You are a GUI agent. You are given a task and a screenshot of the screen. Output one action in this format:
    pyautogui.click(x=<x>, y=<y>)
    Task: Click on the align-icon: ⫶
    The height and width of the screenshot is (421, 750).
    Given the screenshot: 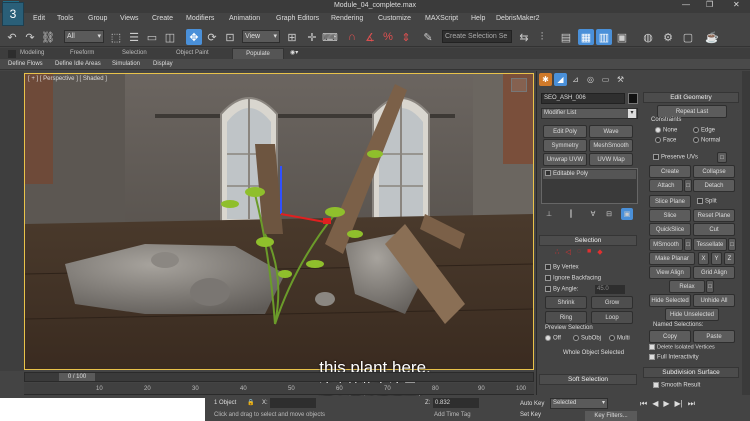 What is the action you would take?
    pyautogui.click(x=542, y=37)
    